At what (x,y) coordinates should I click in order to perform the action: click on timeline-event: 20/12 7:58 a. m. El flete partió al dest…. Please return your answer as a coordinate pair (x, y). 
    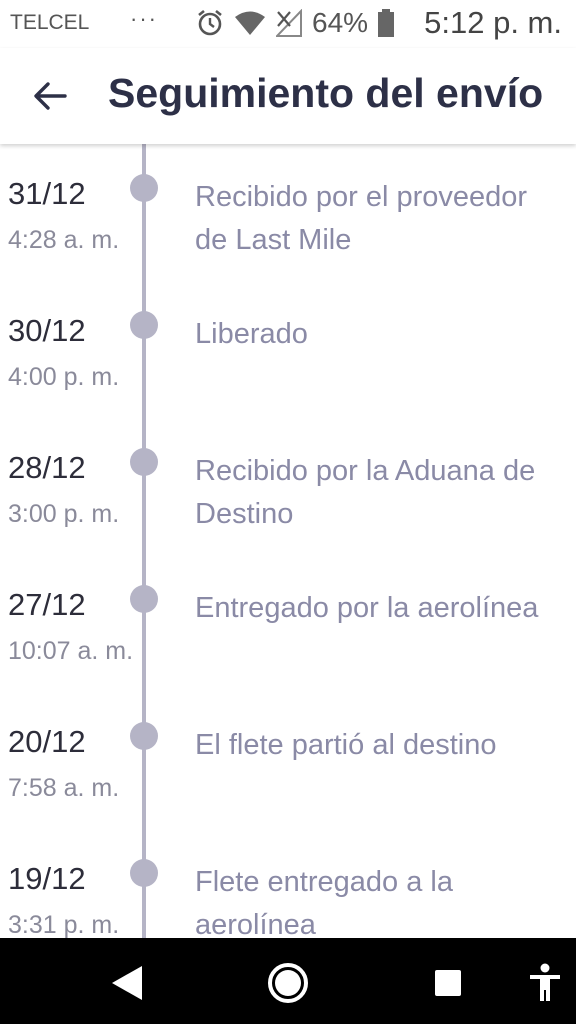
    Looking at the image, I should click on (288, 760).